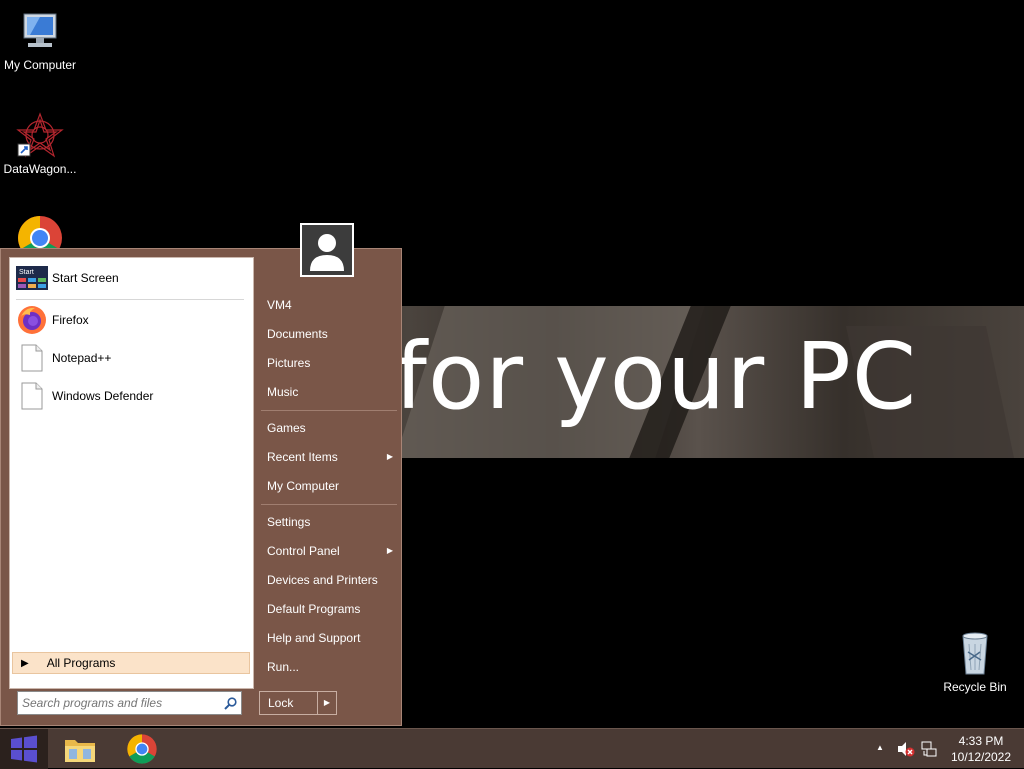 The image size is (1024, 769). What do you see at coordinates (328, 609) in the screenshot?
I see `start-item-default-programs: Default Programs` at bounding box center [328, 609].